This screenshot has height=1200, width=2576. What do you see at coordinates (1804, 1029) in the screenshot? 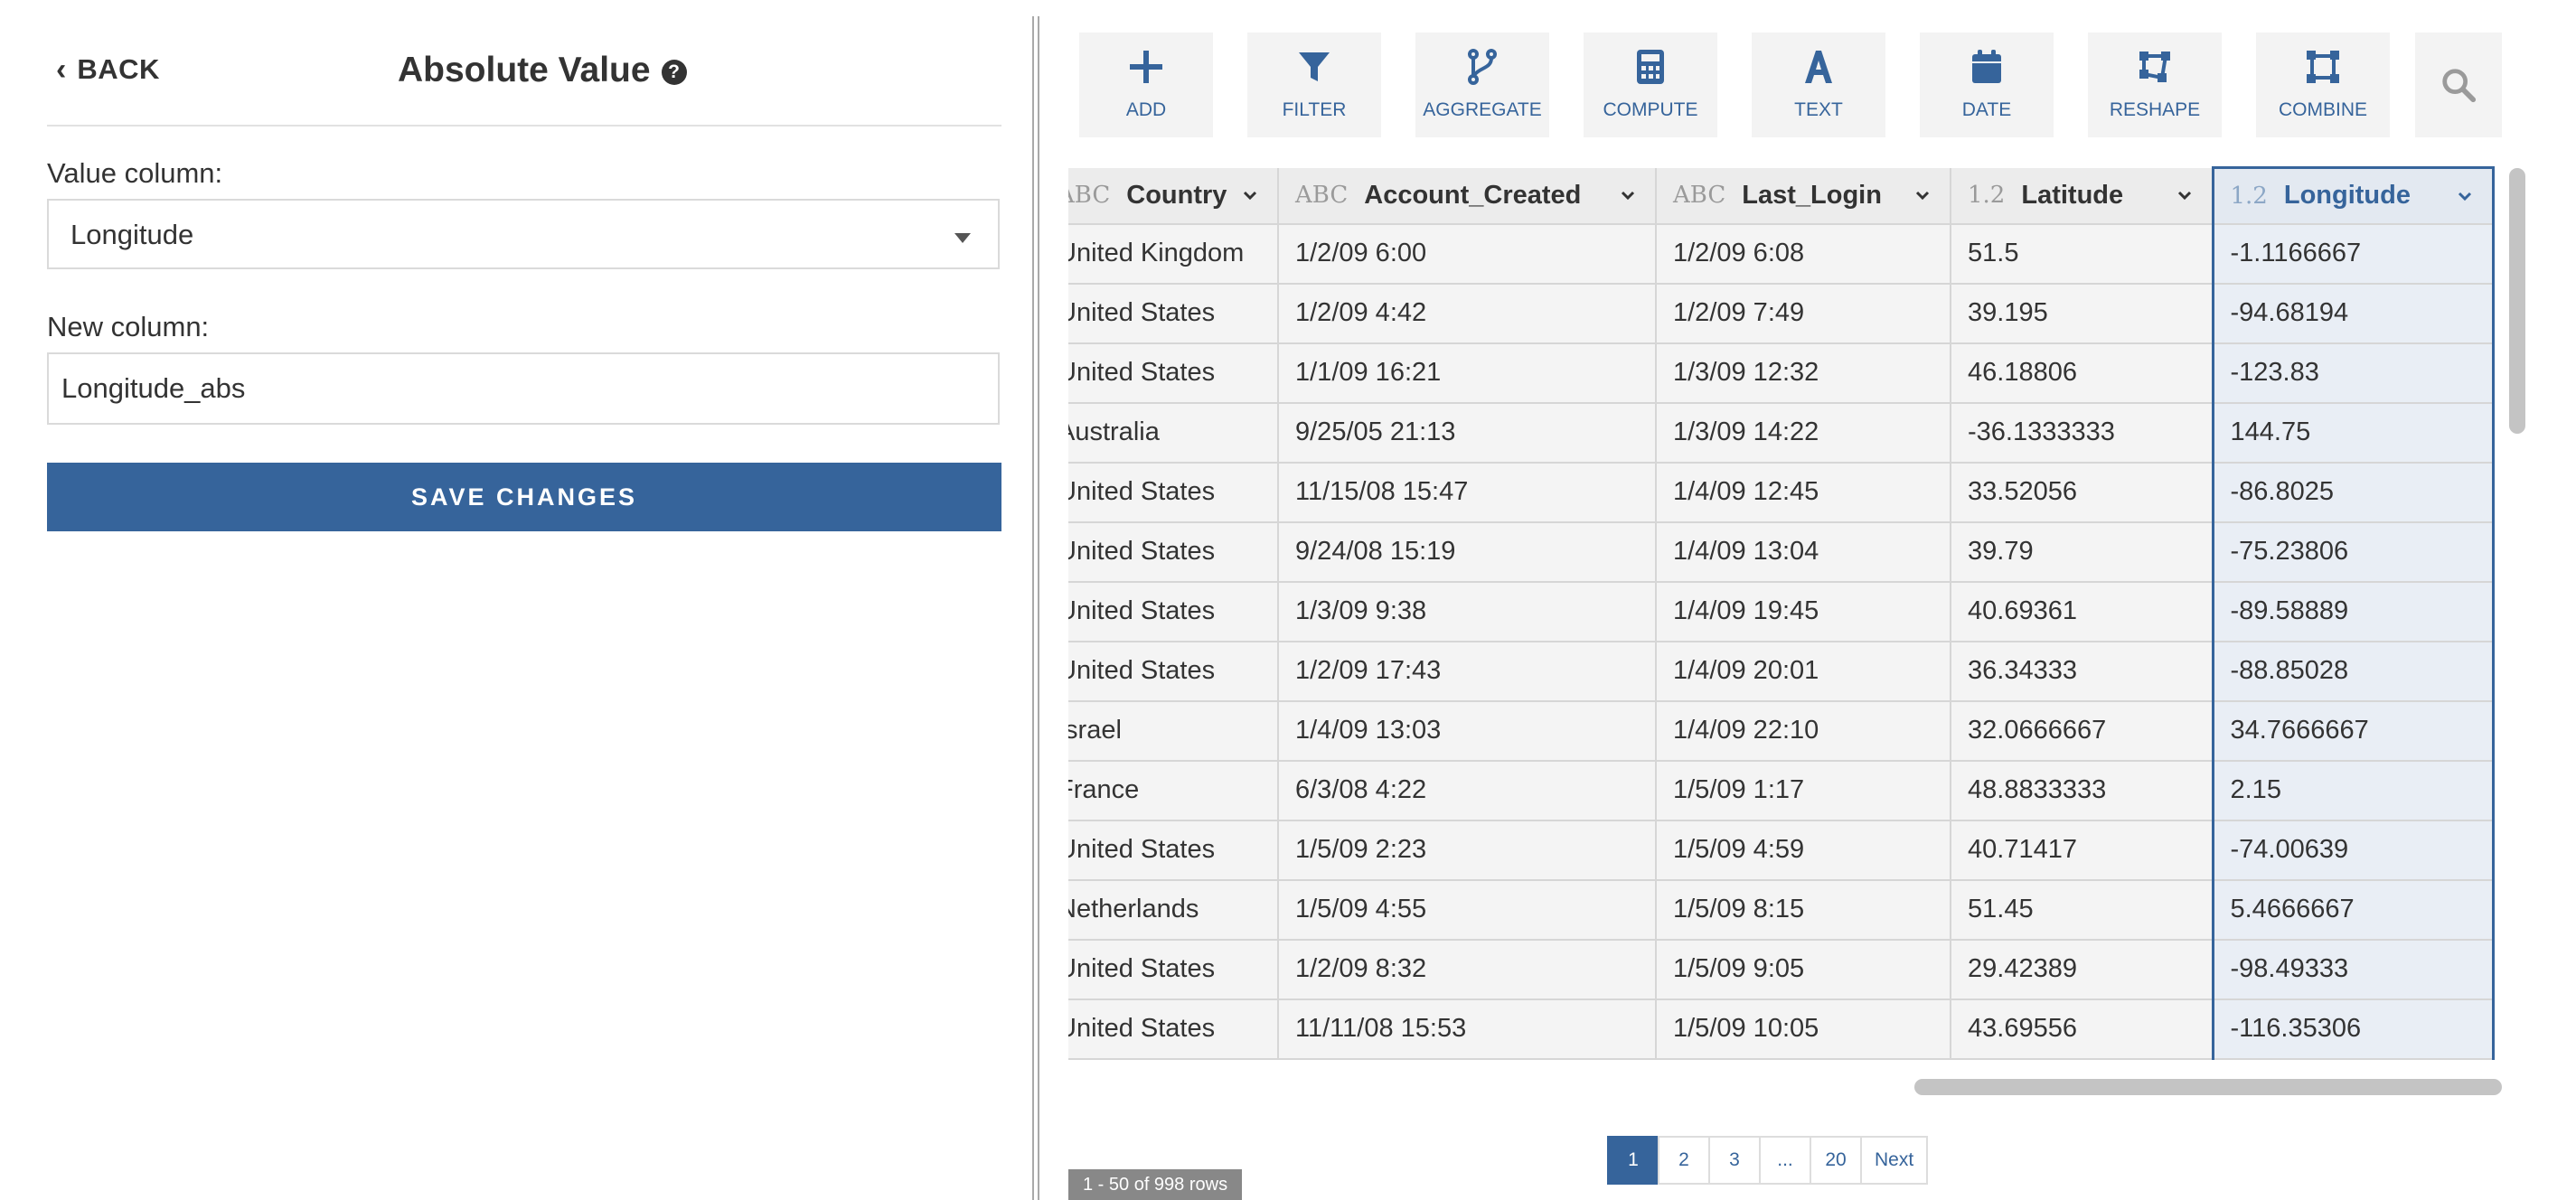
I see `table-cell: 1/5/09 10:05` at bounding box center [1804, 1029].